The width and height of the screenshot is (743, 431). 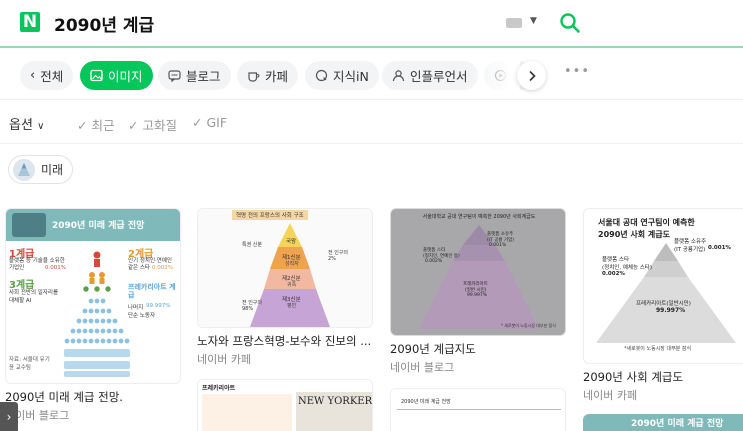 What do you see at coordinates (570, 23) in the screenshot?
I see `search-icon` at bounding box center [570, 23].